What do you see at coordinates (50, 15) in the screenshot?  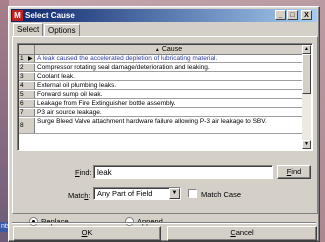 I see `window-title: Select Cause` at bounding box center [50, 15].